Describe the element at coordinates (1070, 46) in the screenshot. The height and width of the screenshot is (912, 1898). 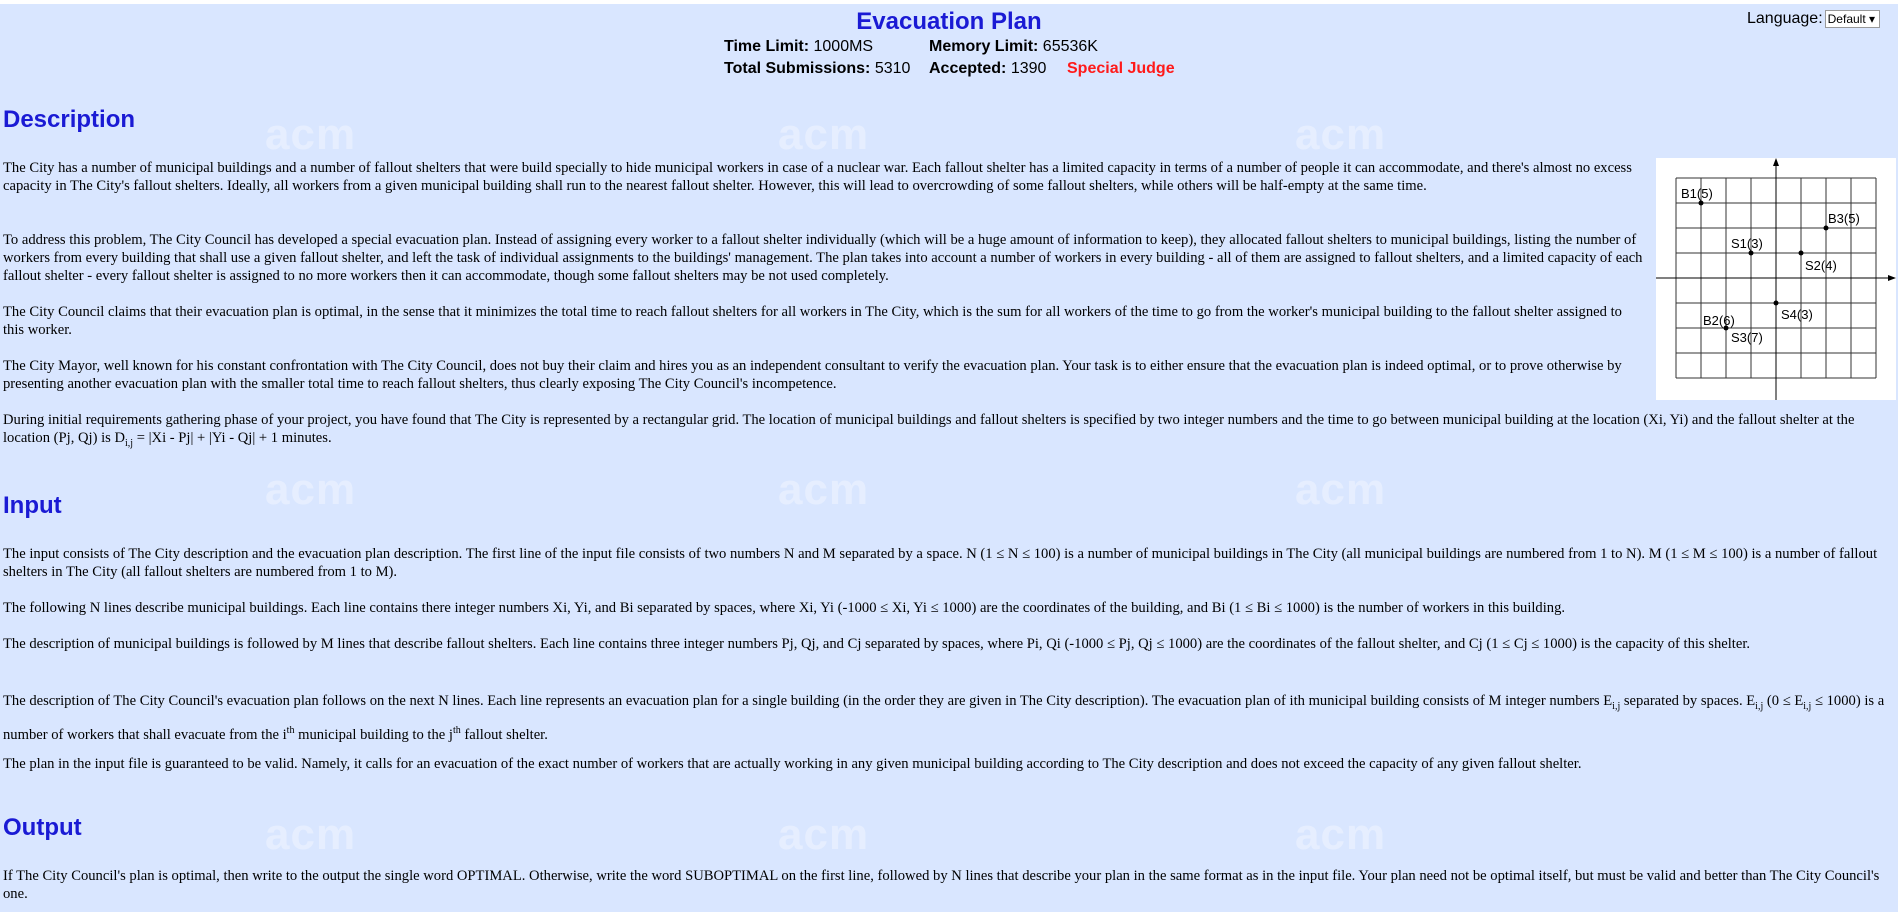
I see `memory-limit-value: 65536K` at that location.